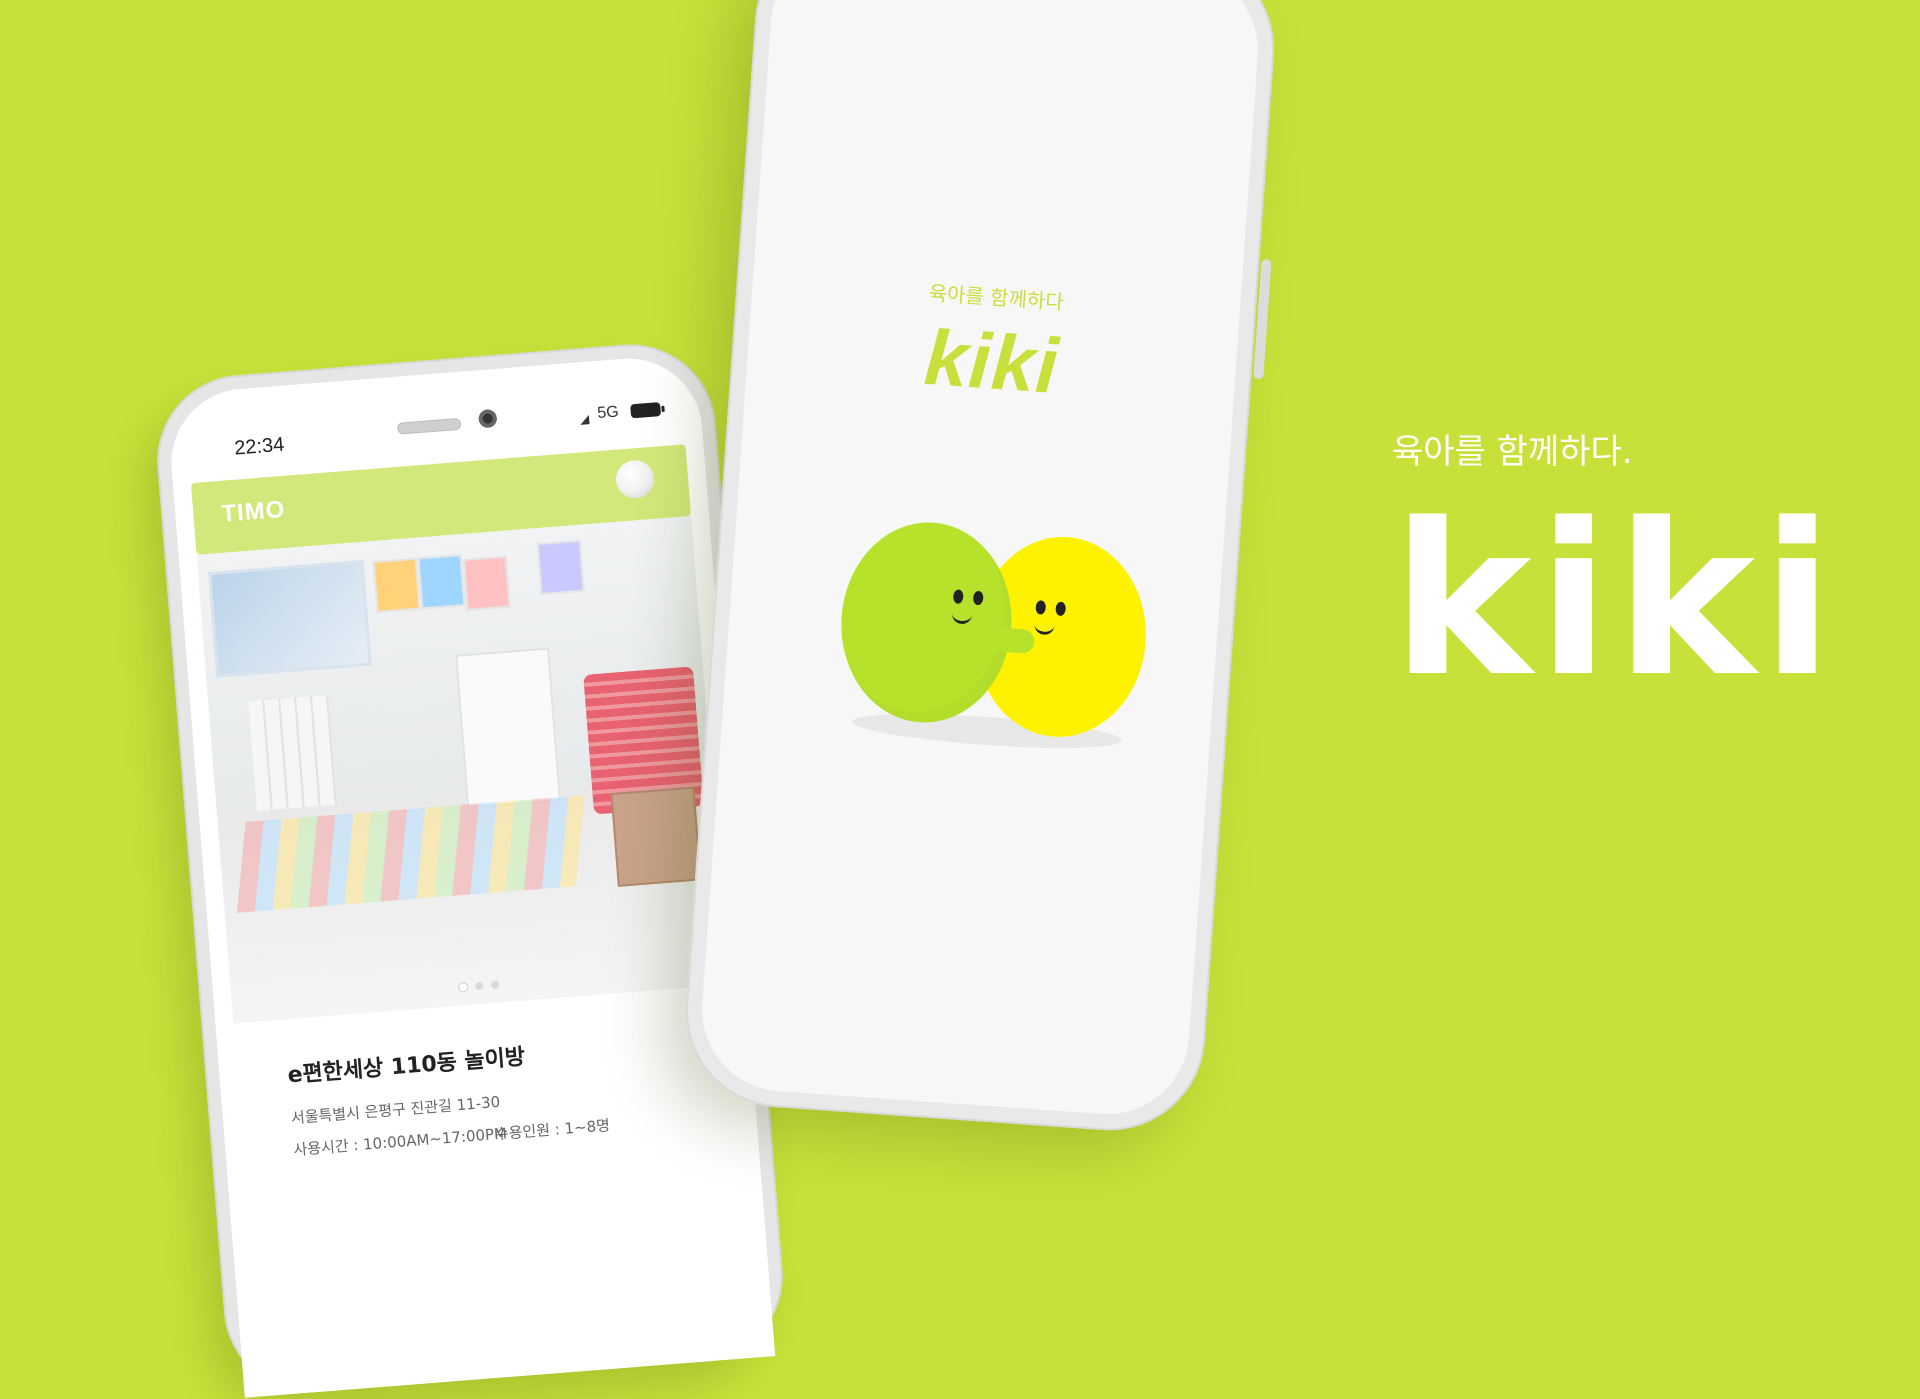 The width and height of the screenshot is (1920, 1399). I want to click on status-time: 22:34, so click(259, 446).